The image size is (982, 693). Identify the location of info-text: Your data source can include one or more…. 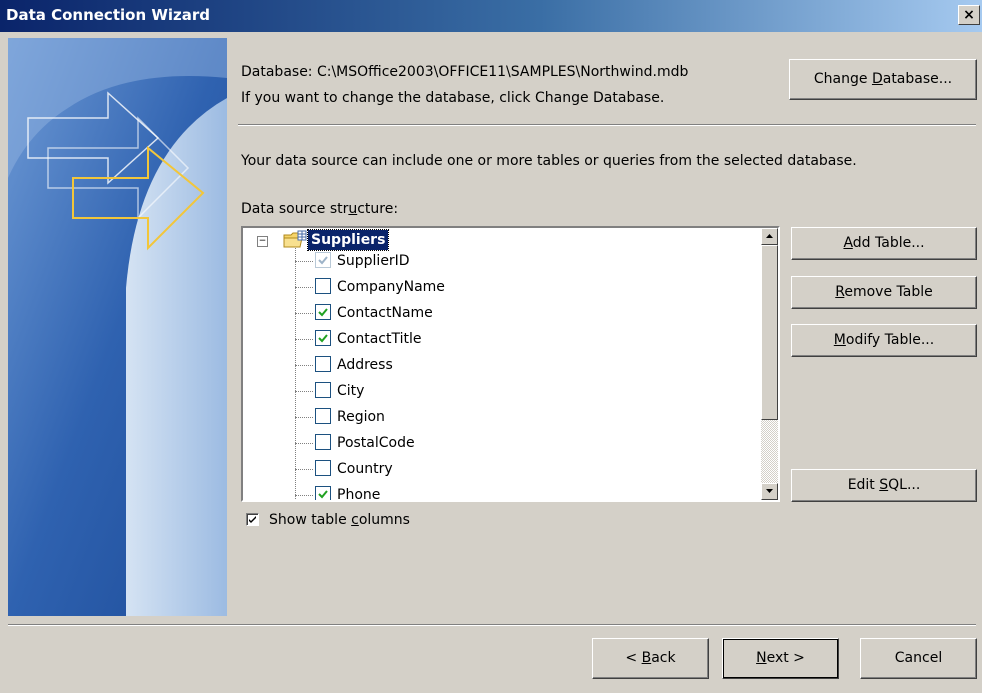
(549, 161).